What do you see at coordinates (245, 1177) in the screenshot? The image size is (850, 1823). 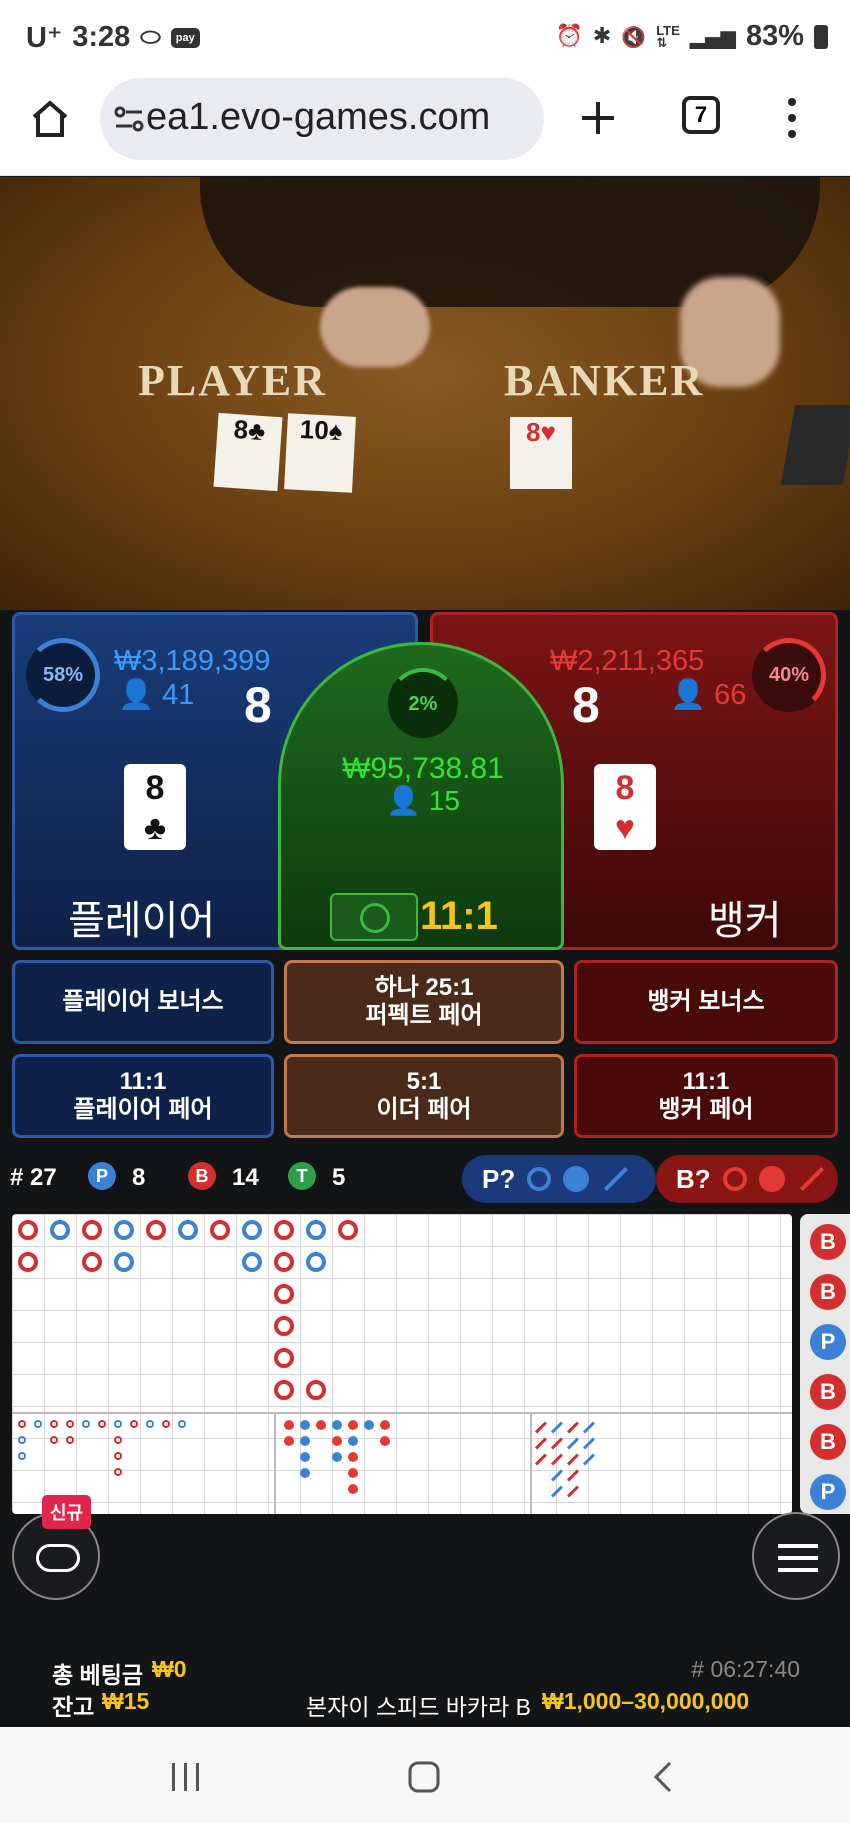 I see `banker-win-count: 14` at bounding box center [245, 1177].